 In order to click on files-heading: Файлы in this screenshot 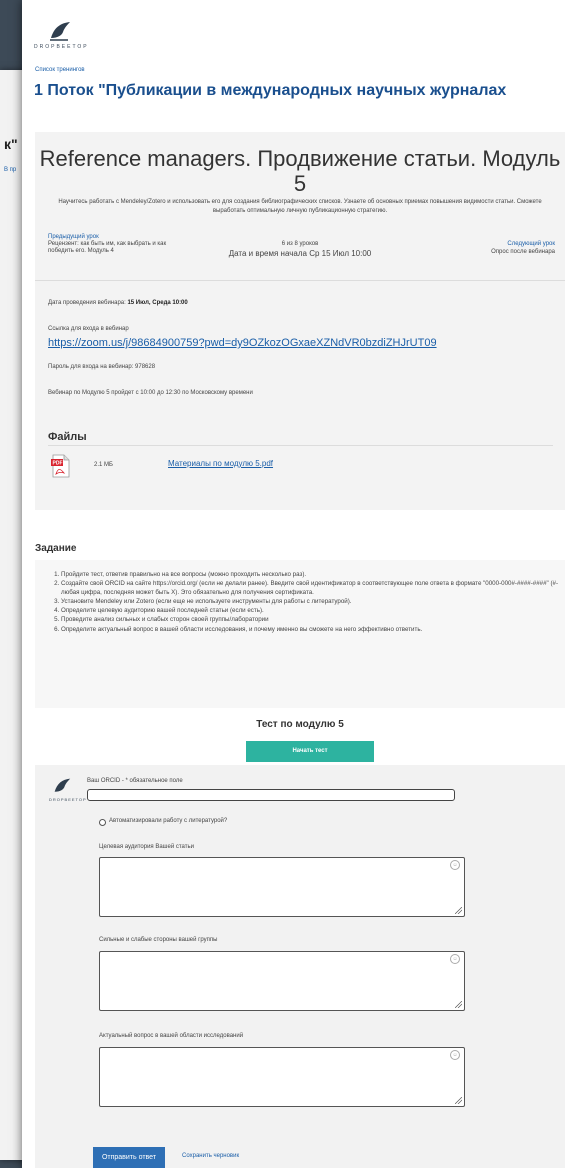, I will do `click(67, 437)`.